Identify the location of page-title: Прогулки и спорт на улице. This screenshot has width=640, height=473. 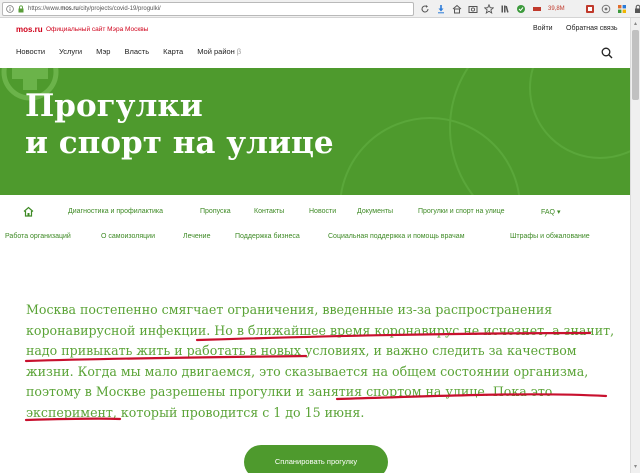
(179, 125).